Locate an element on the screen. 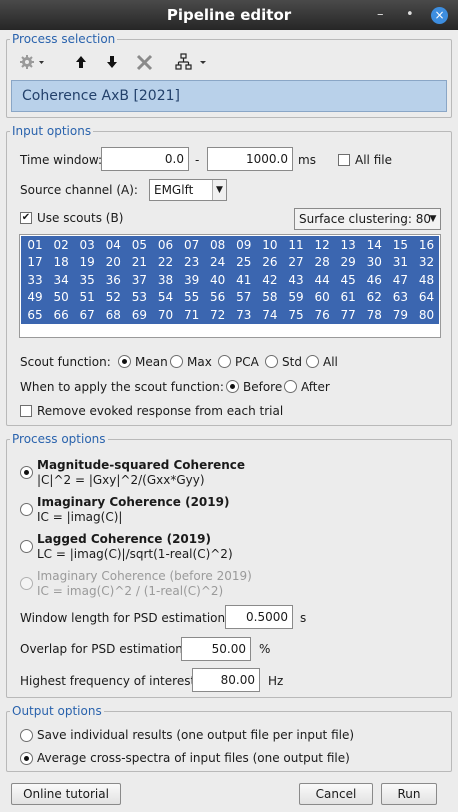 Image resolution: width=458 pixels, height=812 pixels. time-end-field: 1000.0 is located at coordinates (250, 159).